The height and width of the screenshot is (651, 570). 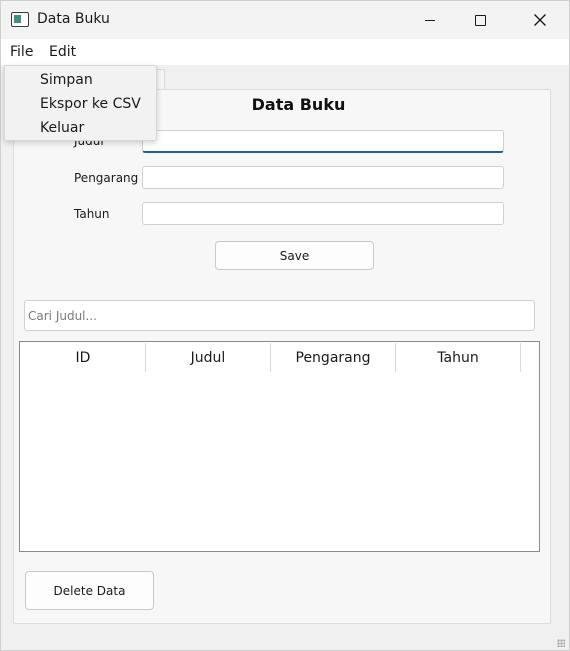 I want to click on window-title: Data Buku, so click(x=73, y=19).